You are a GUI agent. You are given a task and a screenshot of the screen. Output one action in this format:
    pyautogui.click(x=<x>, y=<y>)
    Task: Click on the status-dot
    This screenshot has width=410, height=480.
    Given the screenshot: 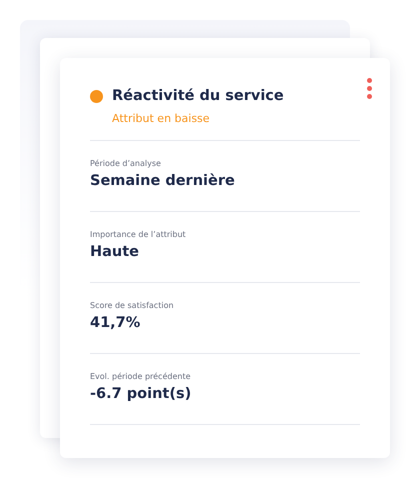 What is the action you would take?
    pyautogui.click(x=96, y=96)
    